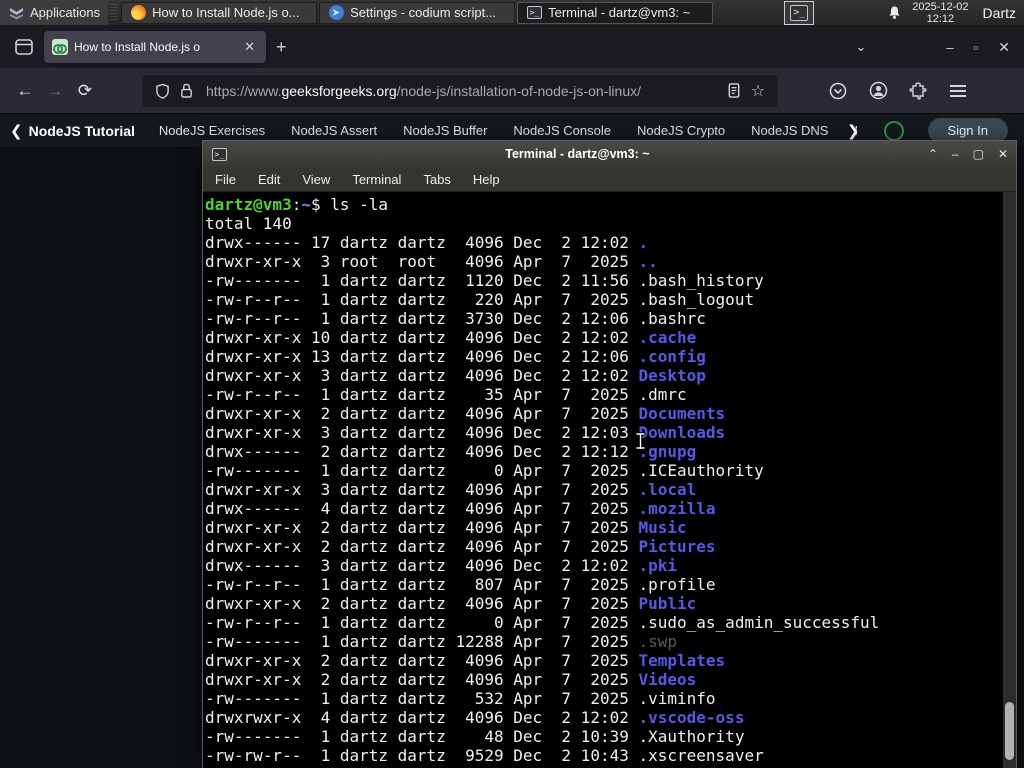  What do you see at coordinates (949, 47) in the screenshot?
I see `window-minimize-button: –` at bounding box center [949, 47].